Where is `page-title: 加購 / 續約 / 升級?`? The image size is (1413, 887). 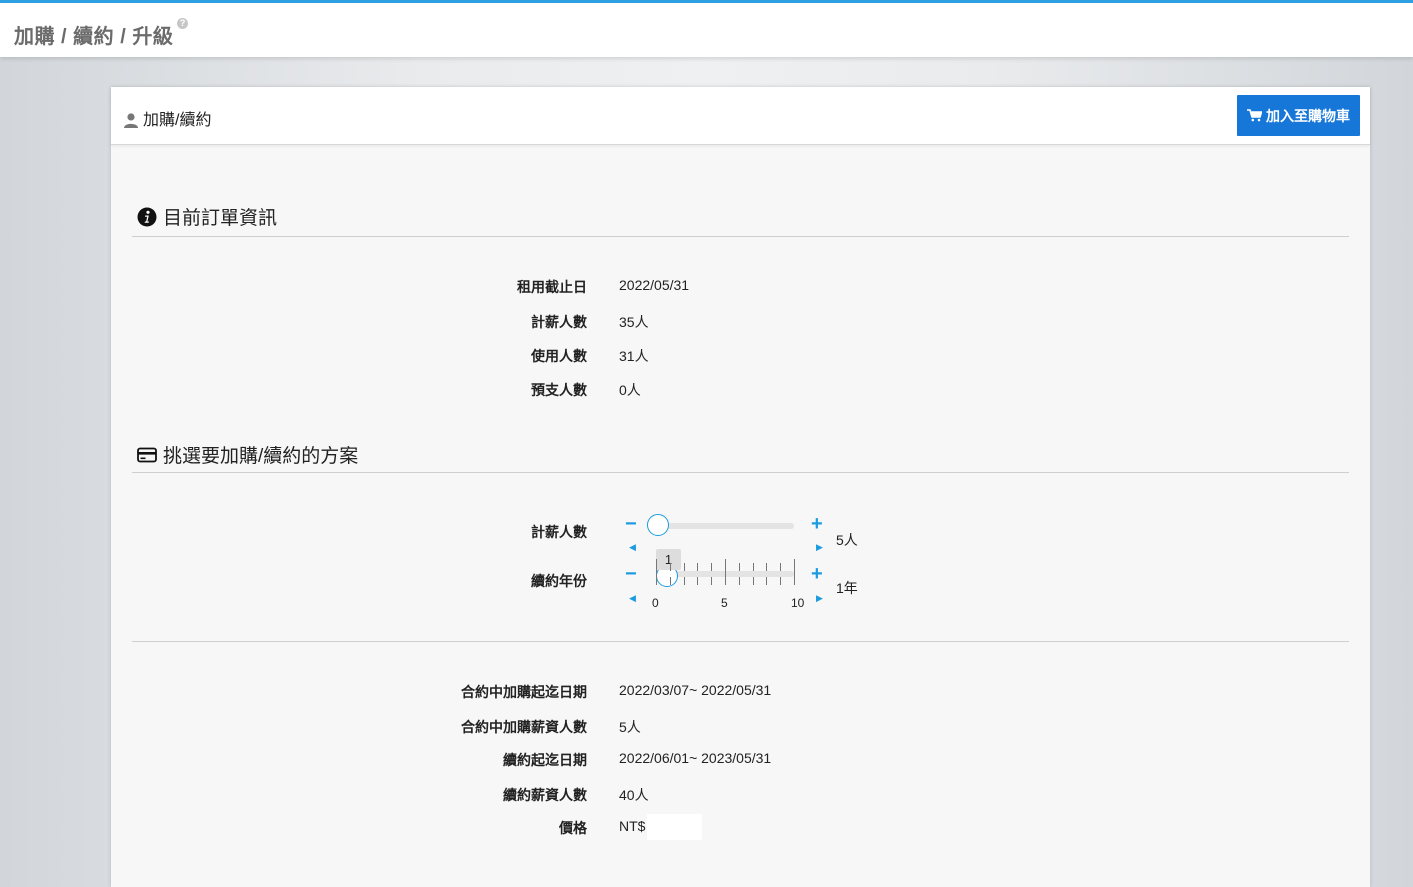
page-title: 加購 / 續約 / 升級? is located at coordinates (101, 33).